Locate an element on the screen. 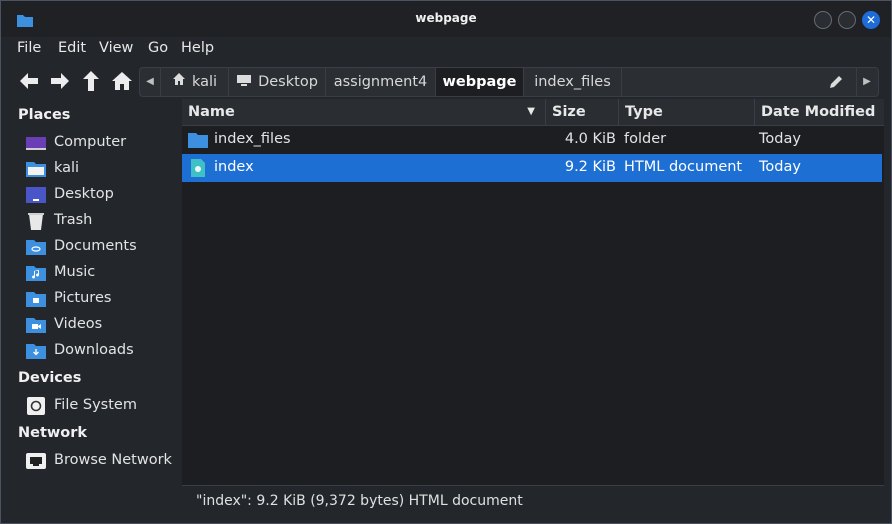  sidebar-item-desktop: Desktop is located at coordinates (103, 195).